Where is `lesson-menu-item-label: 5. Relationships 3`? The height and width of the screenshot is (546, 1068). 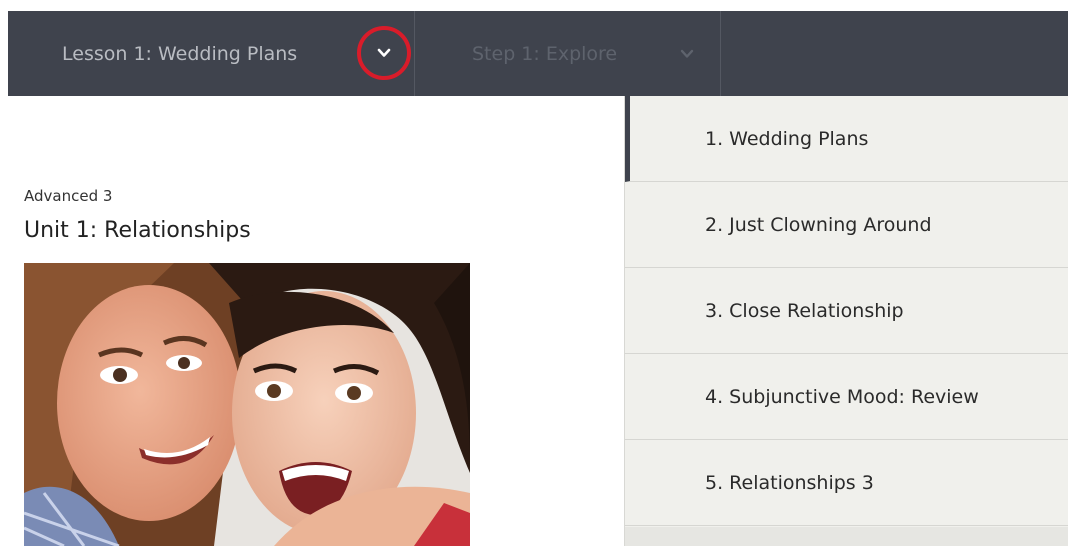
lesson-menu-item-label: 5. Relationships 3 is located at coordinates (789, 482).